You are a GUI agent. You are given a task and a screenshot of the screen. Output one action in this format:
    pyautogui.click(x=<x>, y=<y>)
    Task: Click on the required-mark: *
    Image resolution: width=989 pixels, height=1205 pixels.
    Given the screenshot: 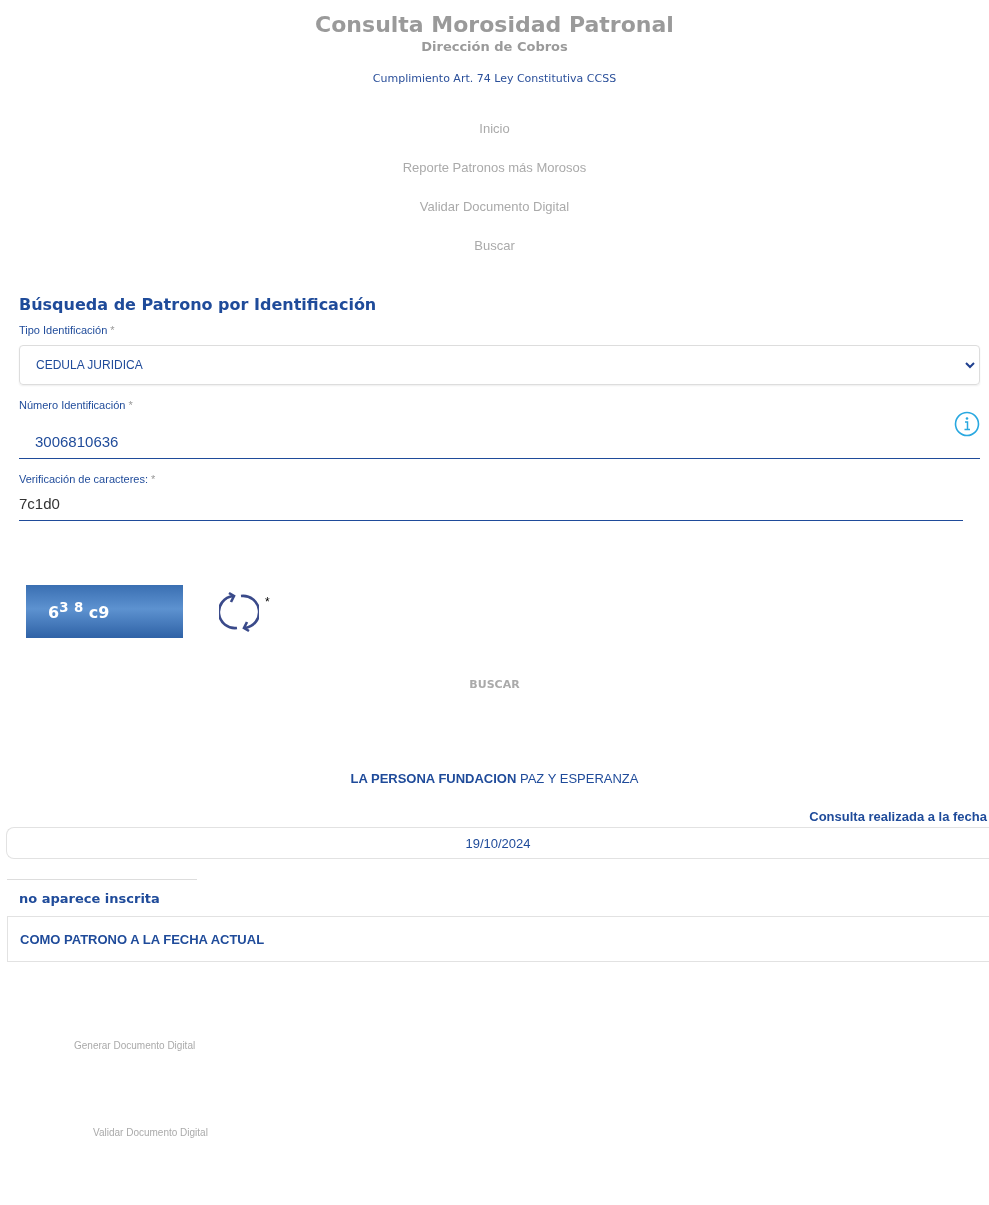 What is the action you would take?
    pyautogui.click(x=267, y=602)
    